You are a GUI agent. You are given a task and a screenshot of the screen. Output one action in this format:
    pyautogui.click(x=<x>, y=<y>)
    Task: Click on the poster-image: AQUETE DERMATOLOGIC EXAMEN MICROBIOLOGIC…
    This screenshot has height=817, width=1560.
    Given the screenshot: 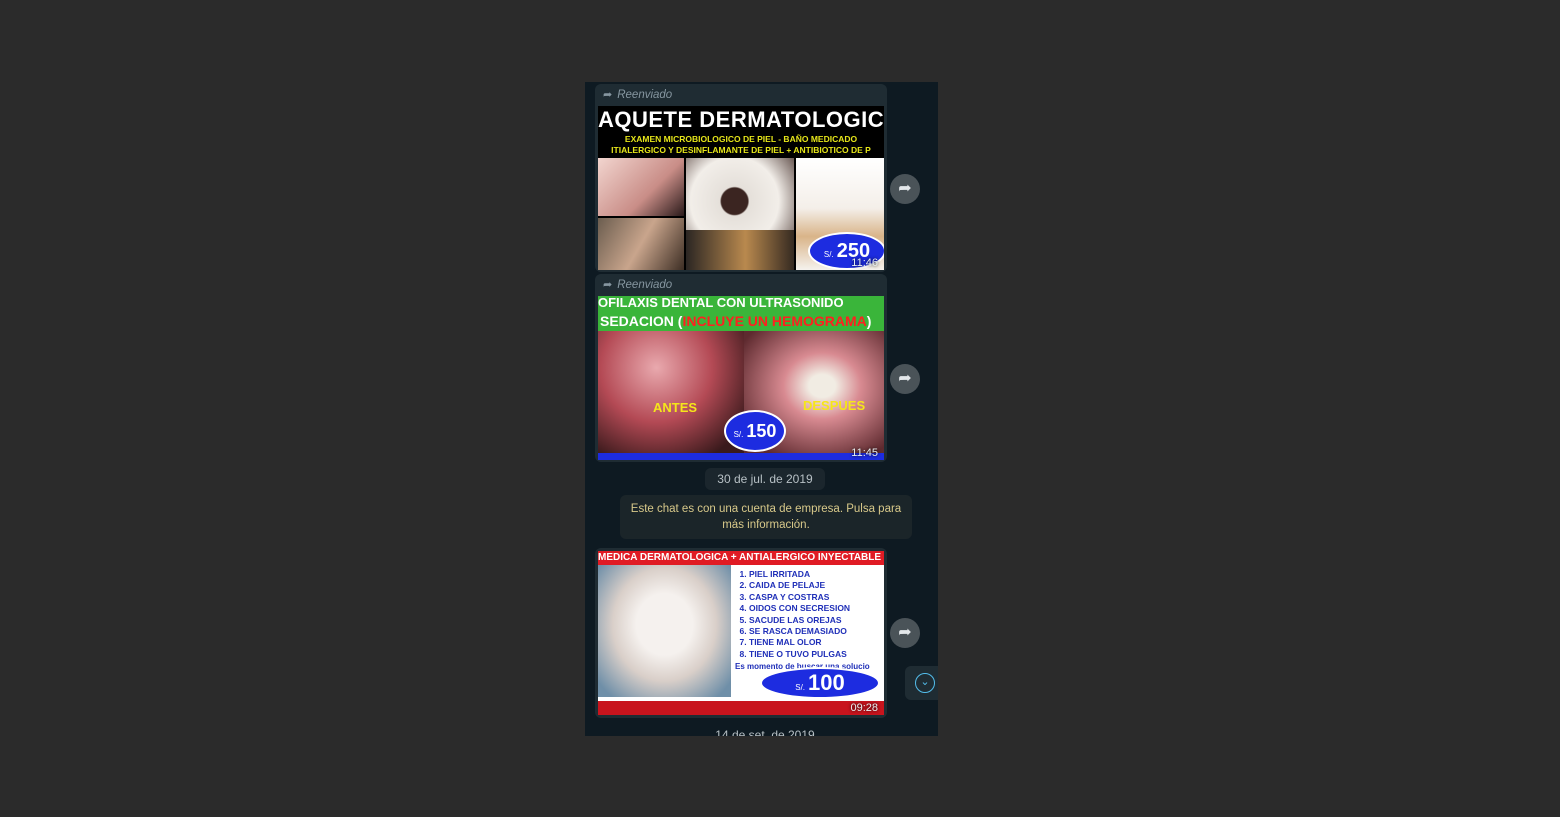 What is the action you would take?
    pyautogui.click(x=741, y=188)
    